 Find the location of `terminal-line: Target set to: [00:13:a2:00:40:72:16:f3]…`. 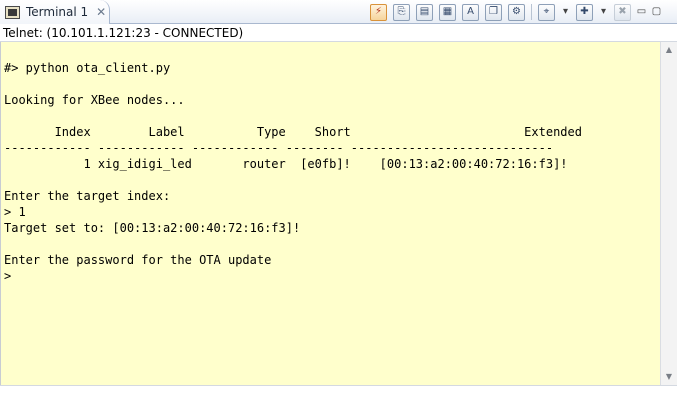

terminal-line: Target set to: [00:13:a2:00:40:72:16:f3]… is located at coordinates (152, 228).